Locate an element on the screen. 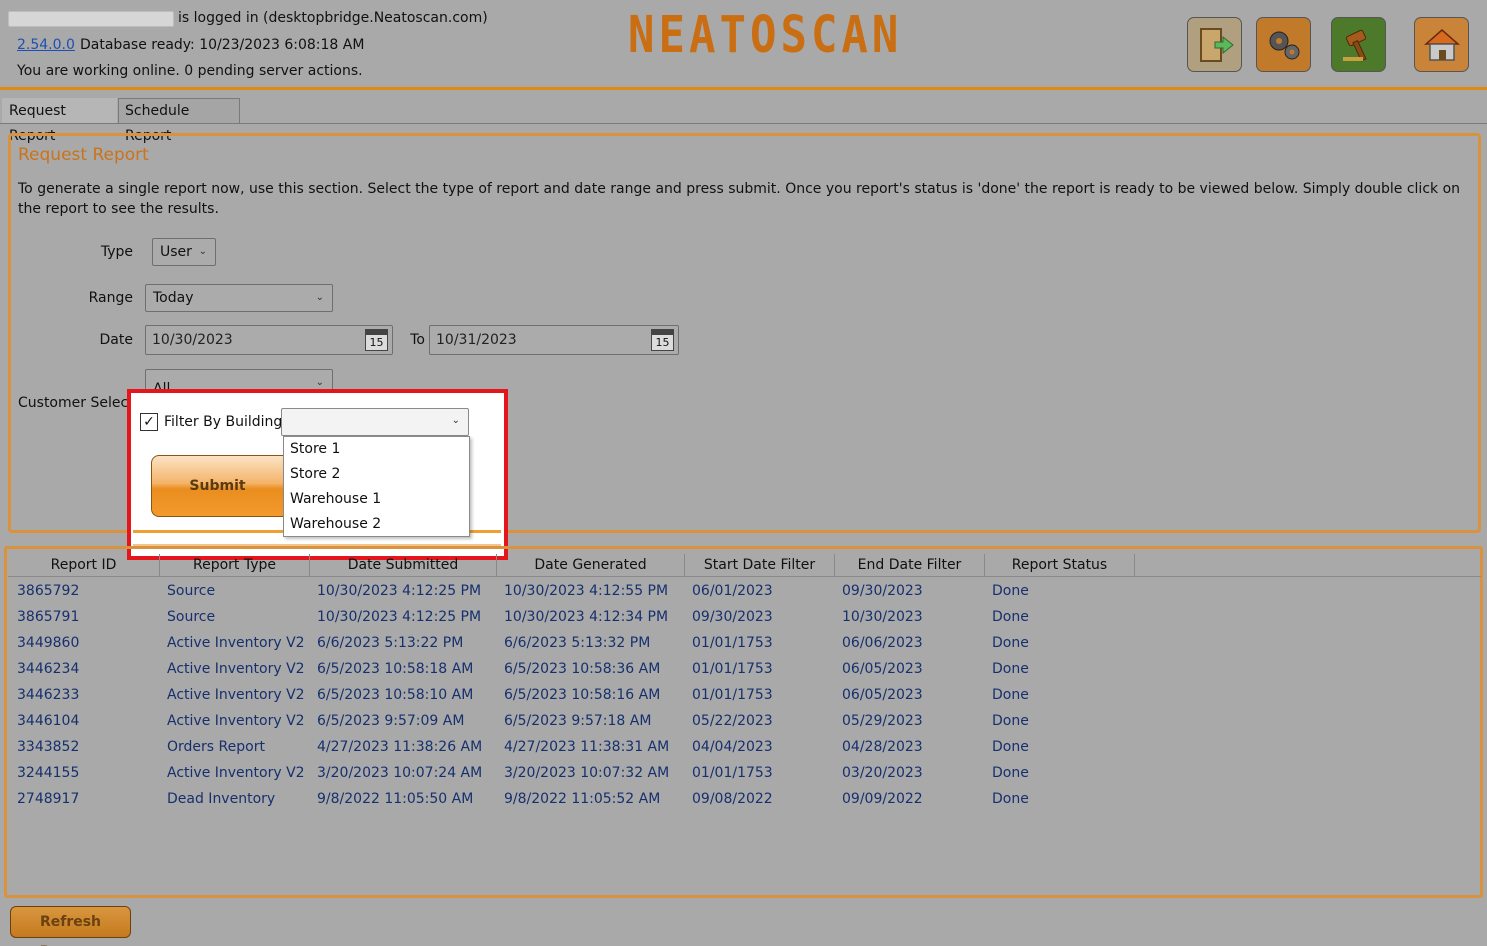 This screenshot has width=1487, height=946. cell-report-id: 3446233 is located at coordinates (48, 695).